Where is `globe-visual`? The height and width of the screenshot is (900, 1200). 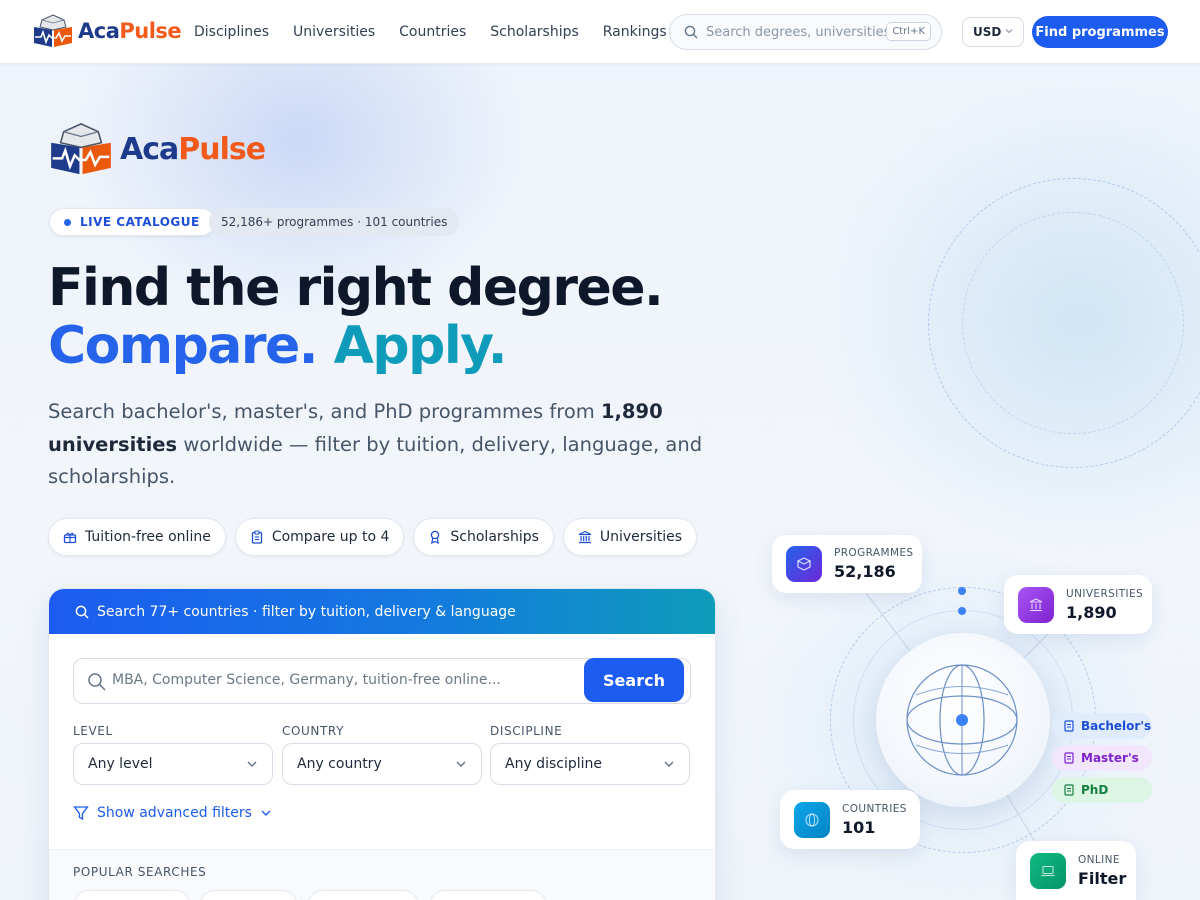
globe-visual is located at coordinates (963, 720).